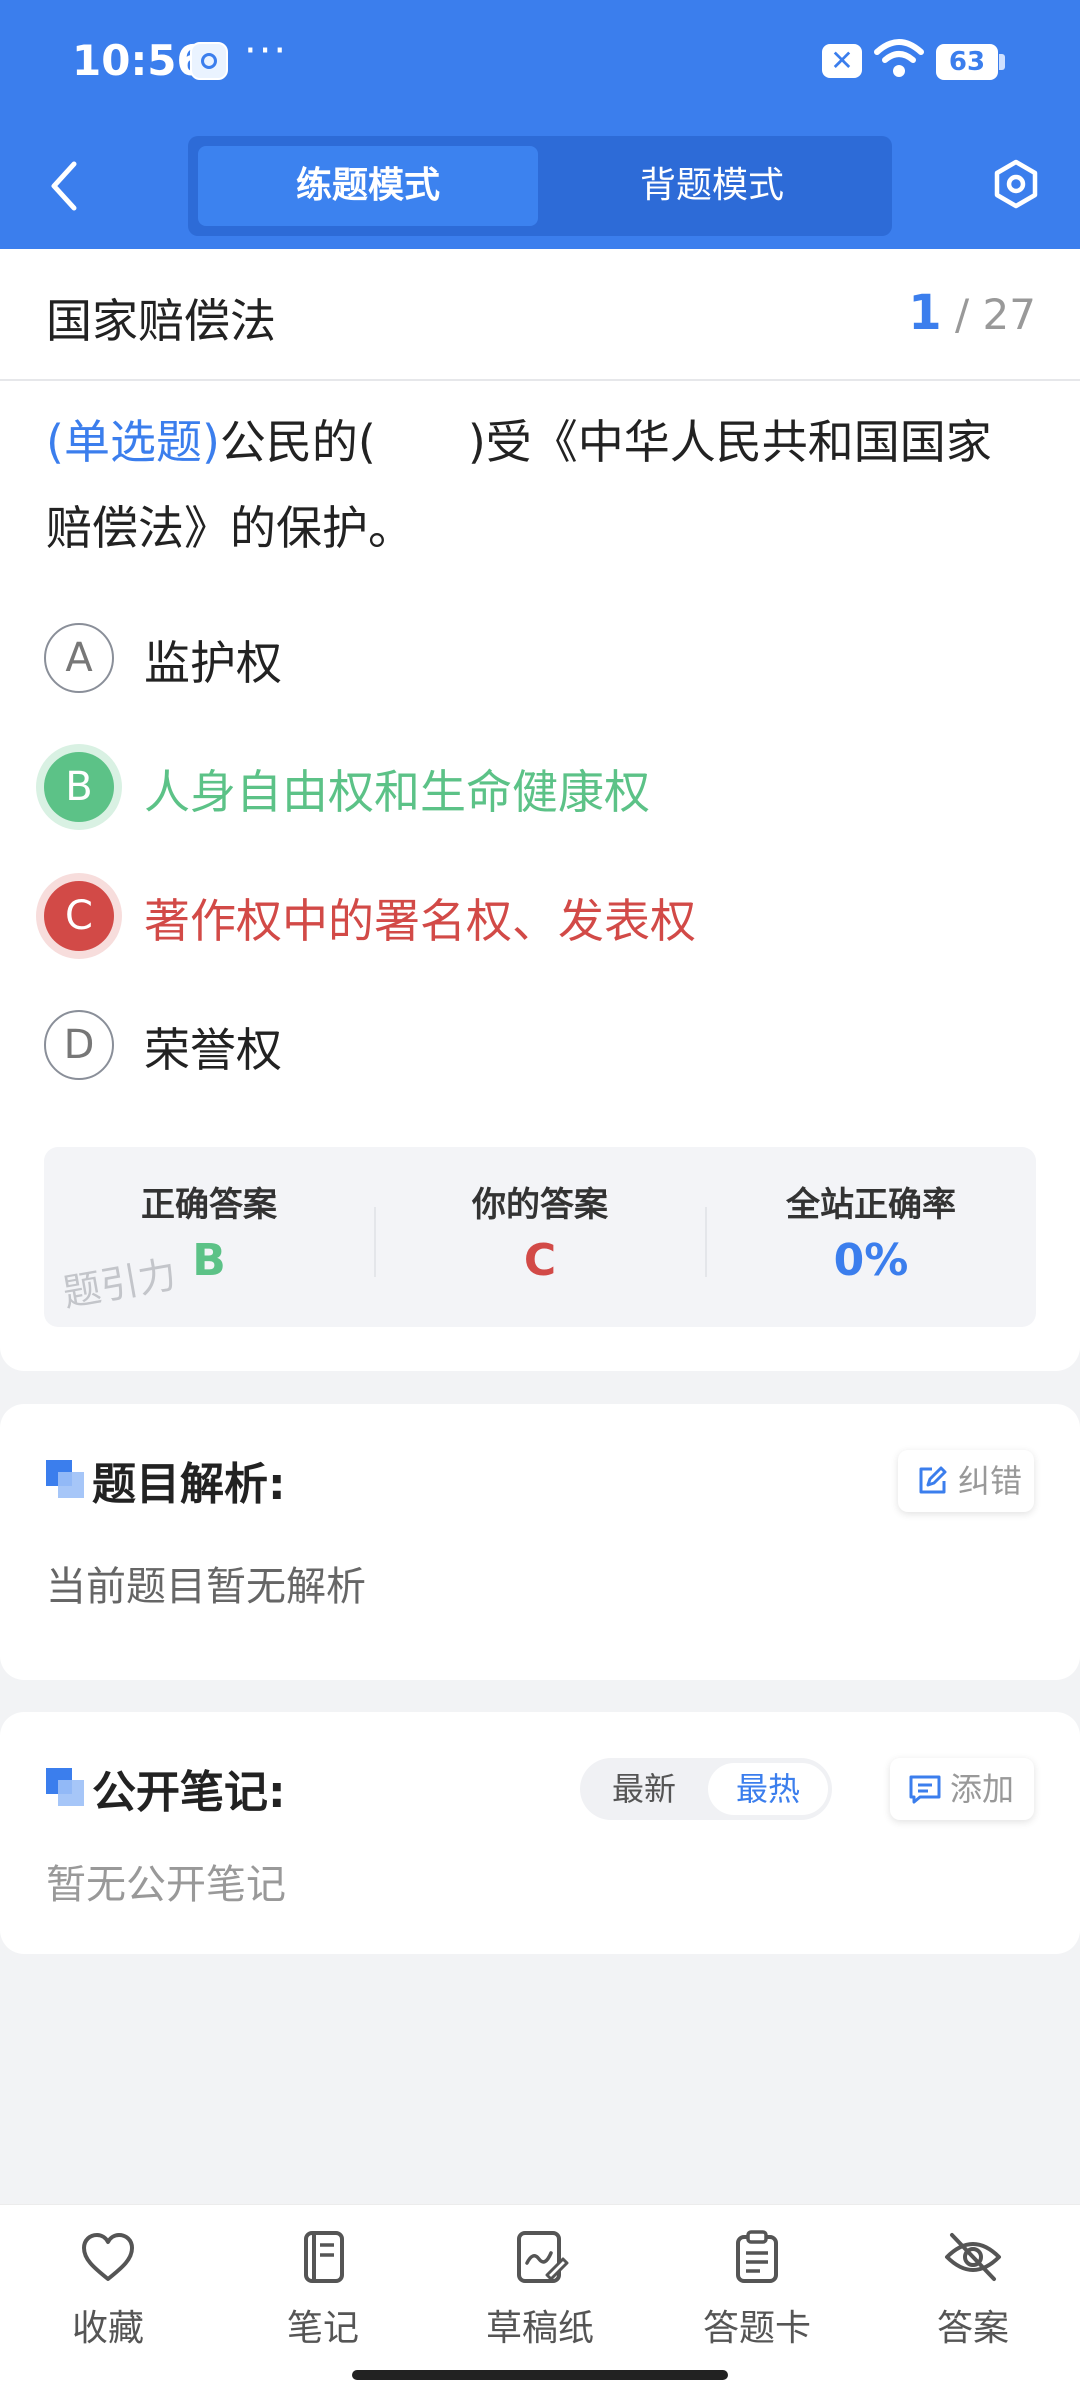 Image resolution: width=1080 pixels, height=2401 pixels. What do you see at coordinates (757, 2289) in the screenshot?
I see `answer-sheet-button: 答题卡` at bounding box center [757, 2289].